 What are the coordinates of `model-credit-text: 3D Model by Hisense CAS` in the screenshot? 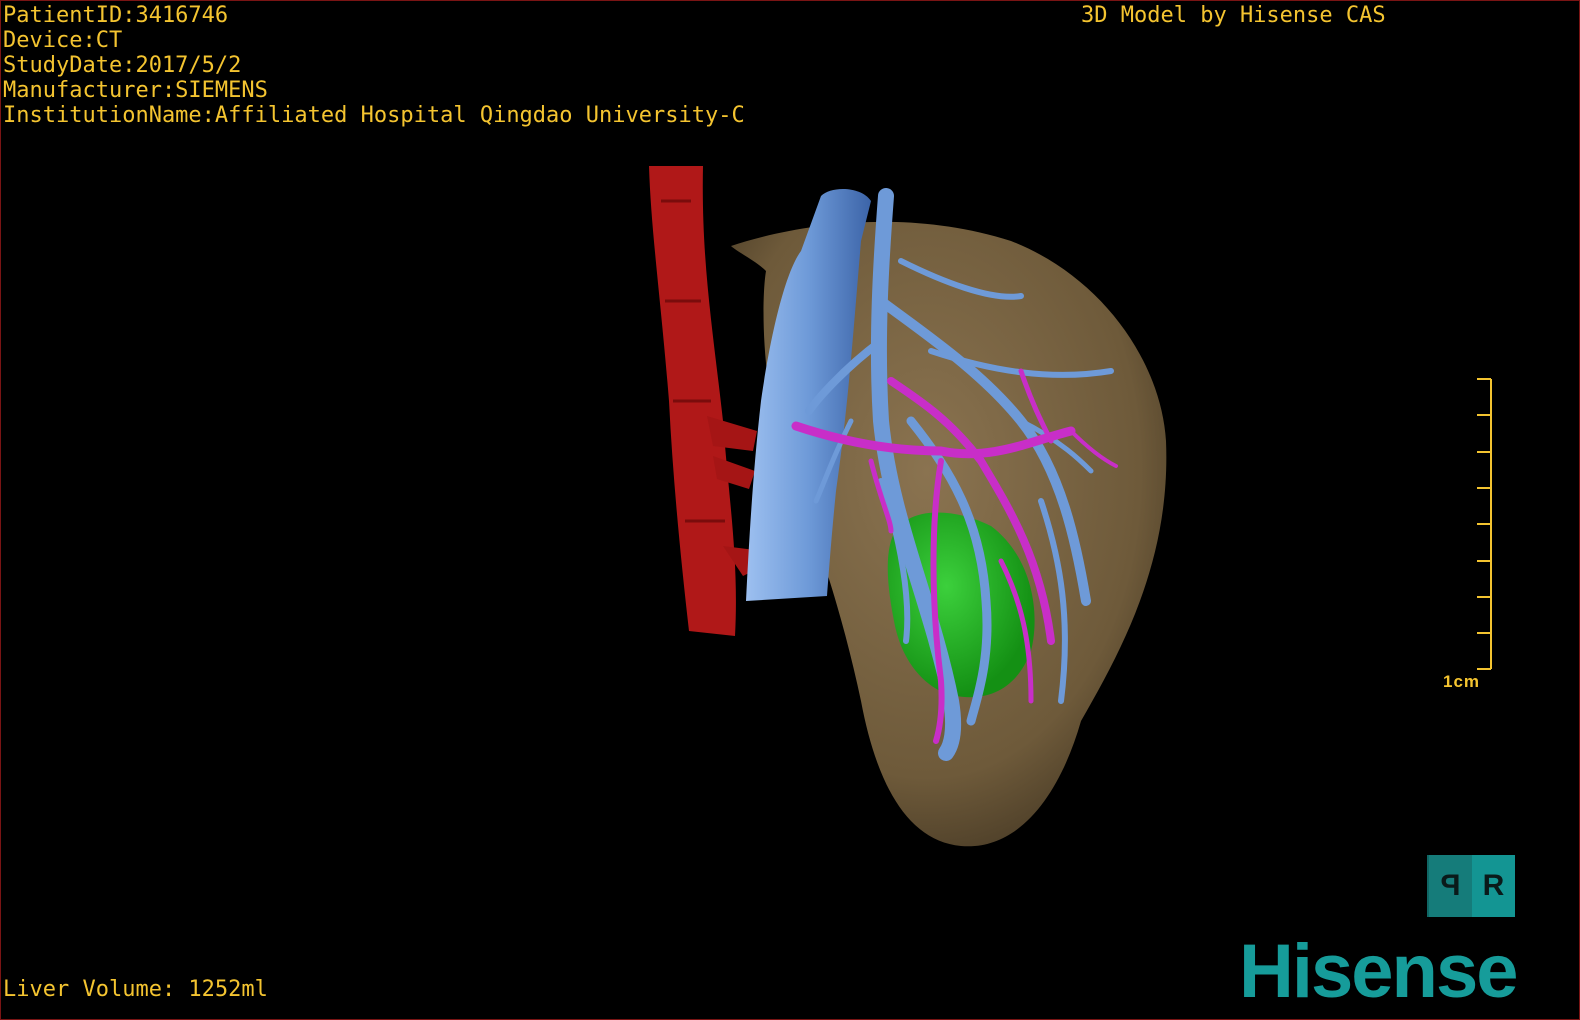 It's located at (1233, 15).